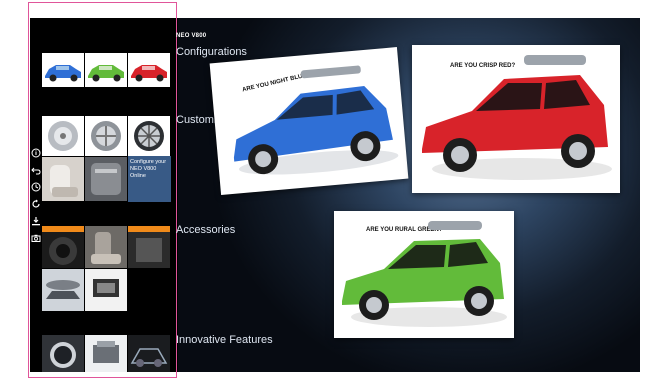 This screenshot has width=654, height=381. I want to click on thumb-accessory-console, so click(149, 247).